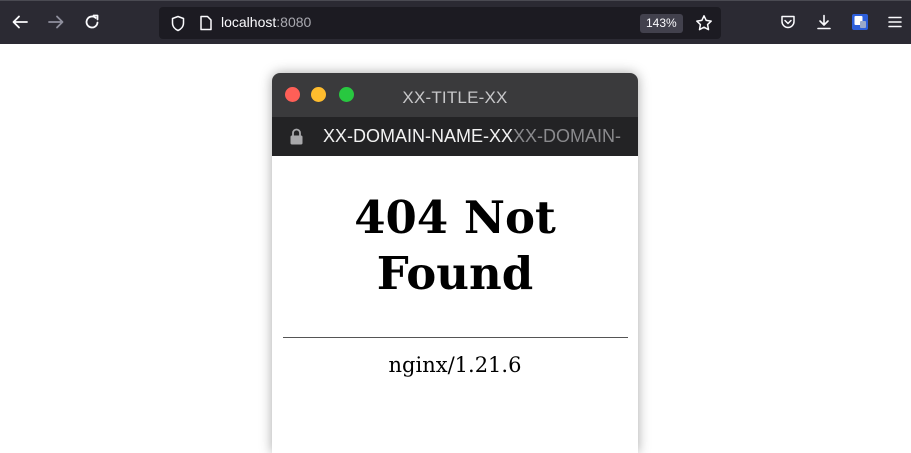 This screenshot has height=453, width=911. I want to click on mock-domain: XX-DOMAIN-NAME-XXXX-DOMAIN-, so click(472, 136).